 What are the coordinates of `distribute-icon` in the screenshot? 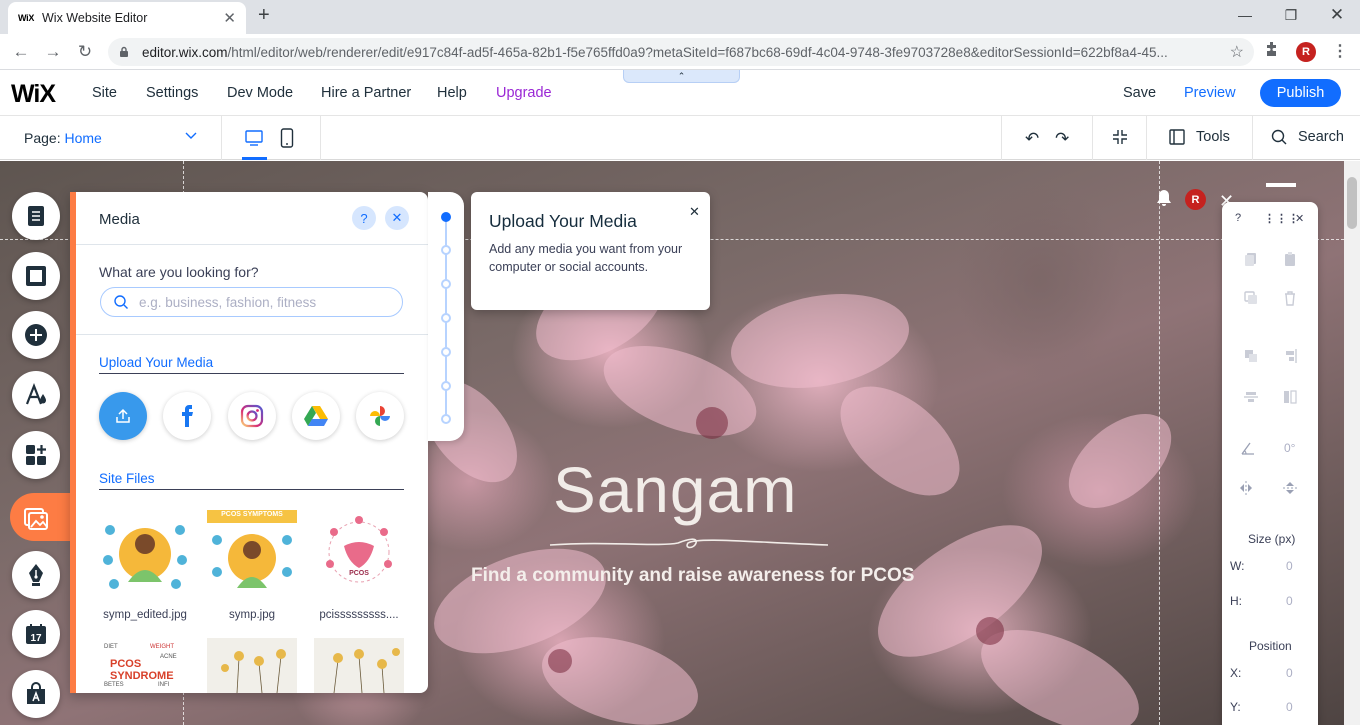 It's located at (1251, 397).